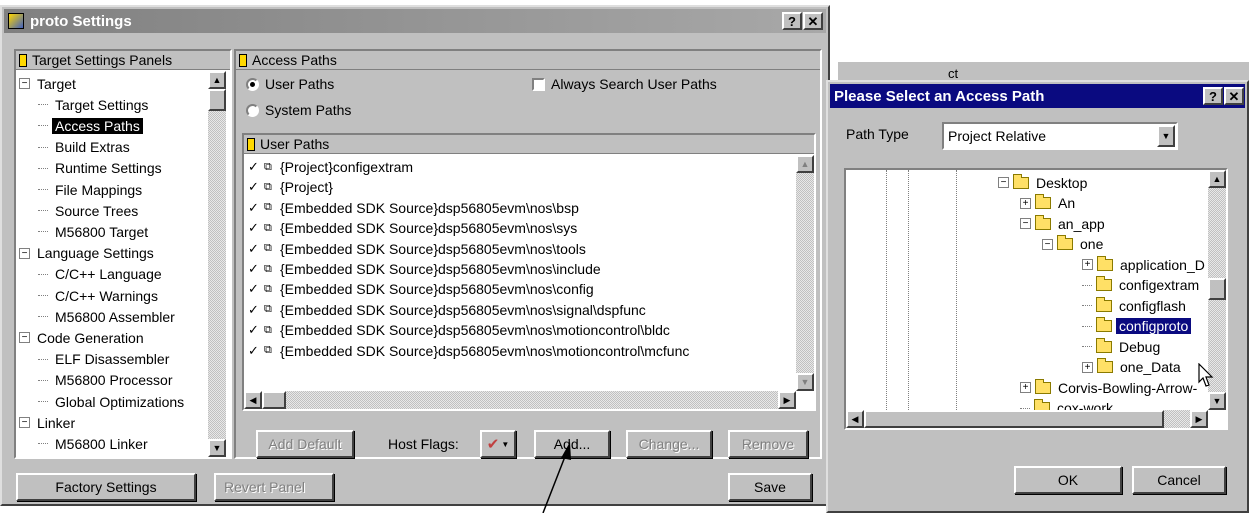  Describe the element at coordinates (1044, 182) in the screenshot. I see `folder-item: − Desktop` at that location.